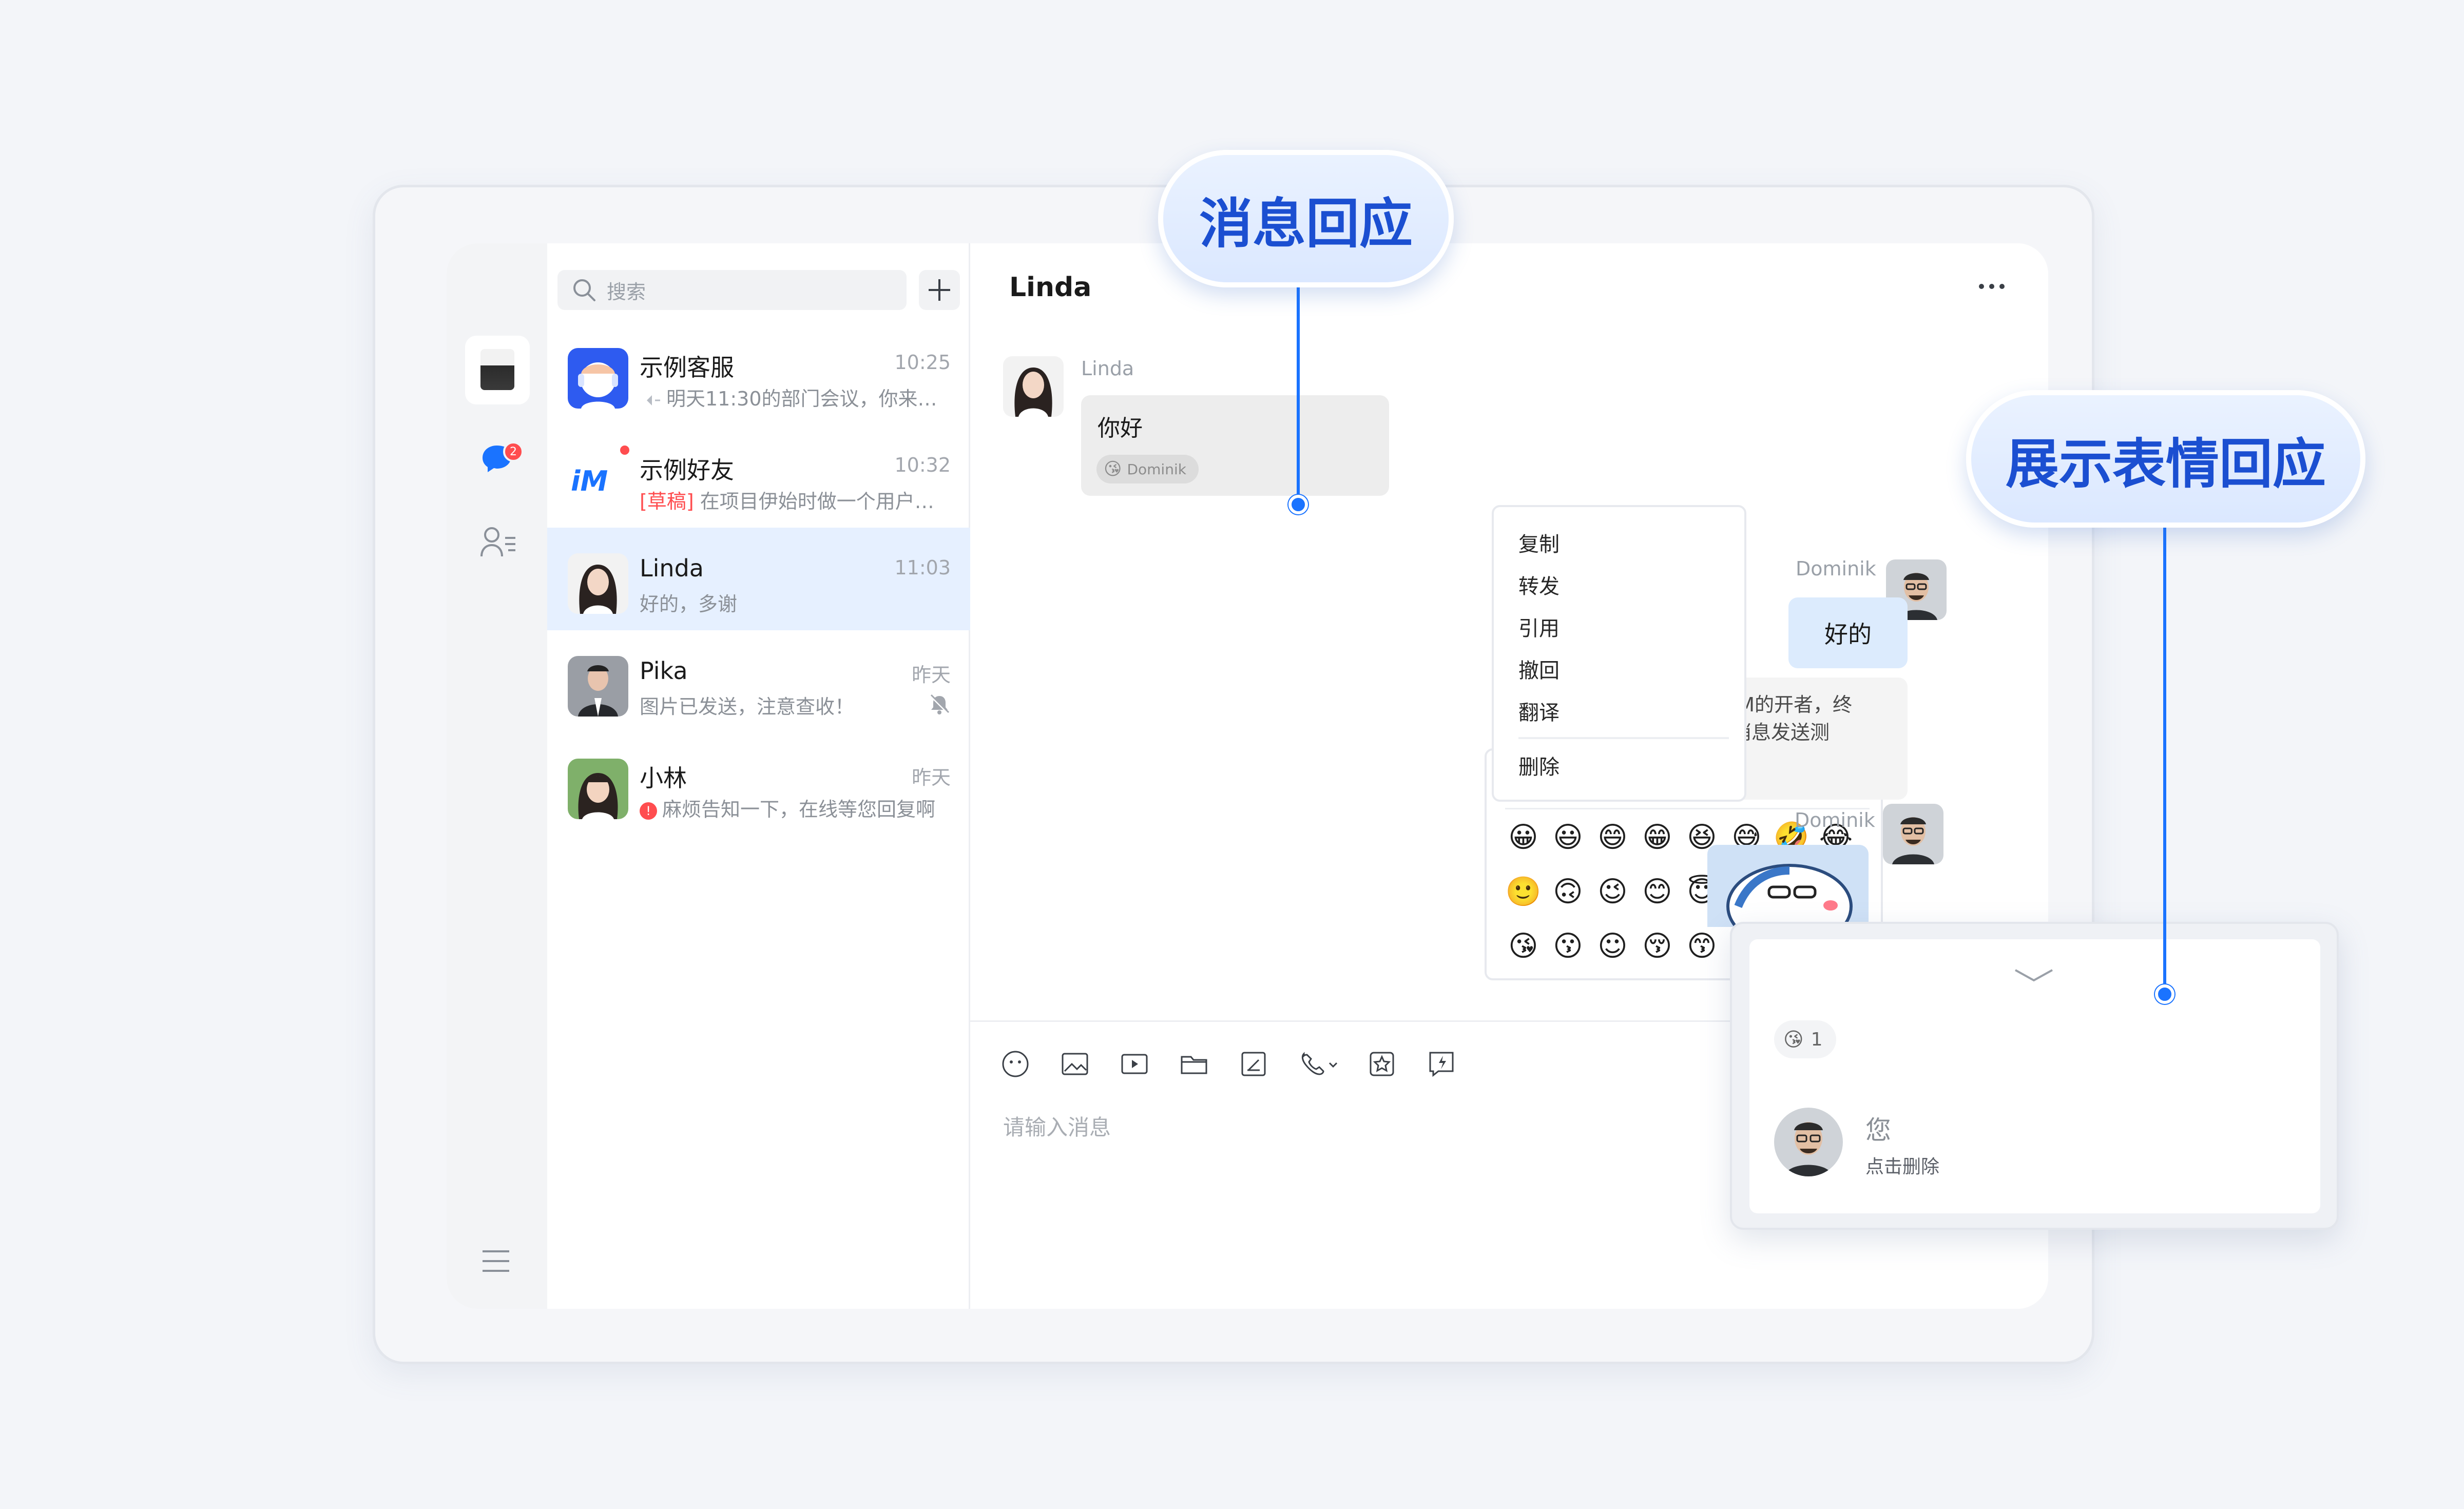 This screenshot has height=1509, width=2464. Describe the element at coordinates (732, 290) in the screenshot. I see `search-box: 搜索` at that location.